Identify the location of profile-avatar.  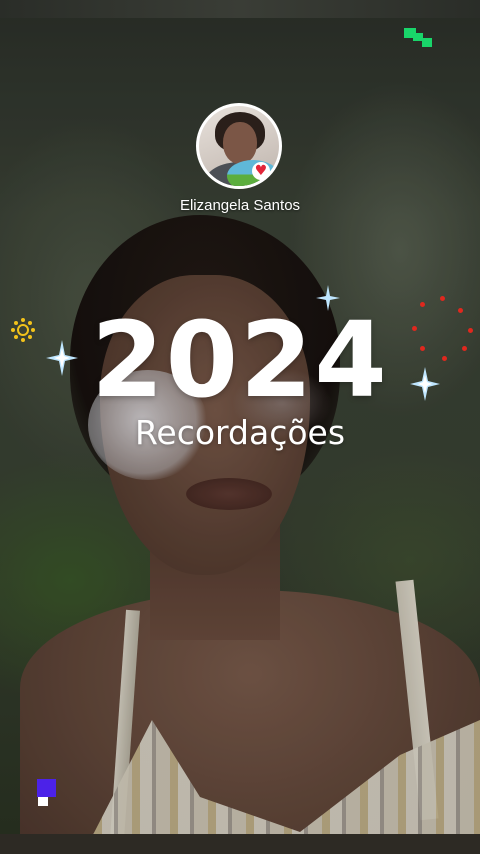
(239, 146).